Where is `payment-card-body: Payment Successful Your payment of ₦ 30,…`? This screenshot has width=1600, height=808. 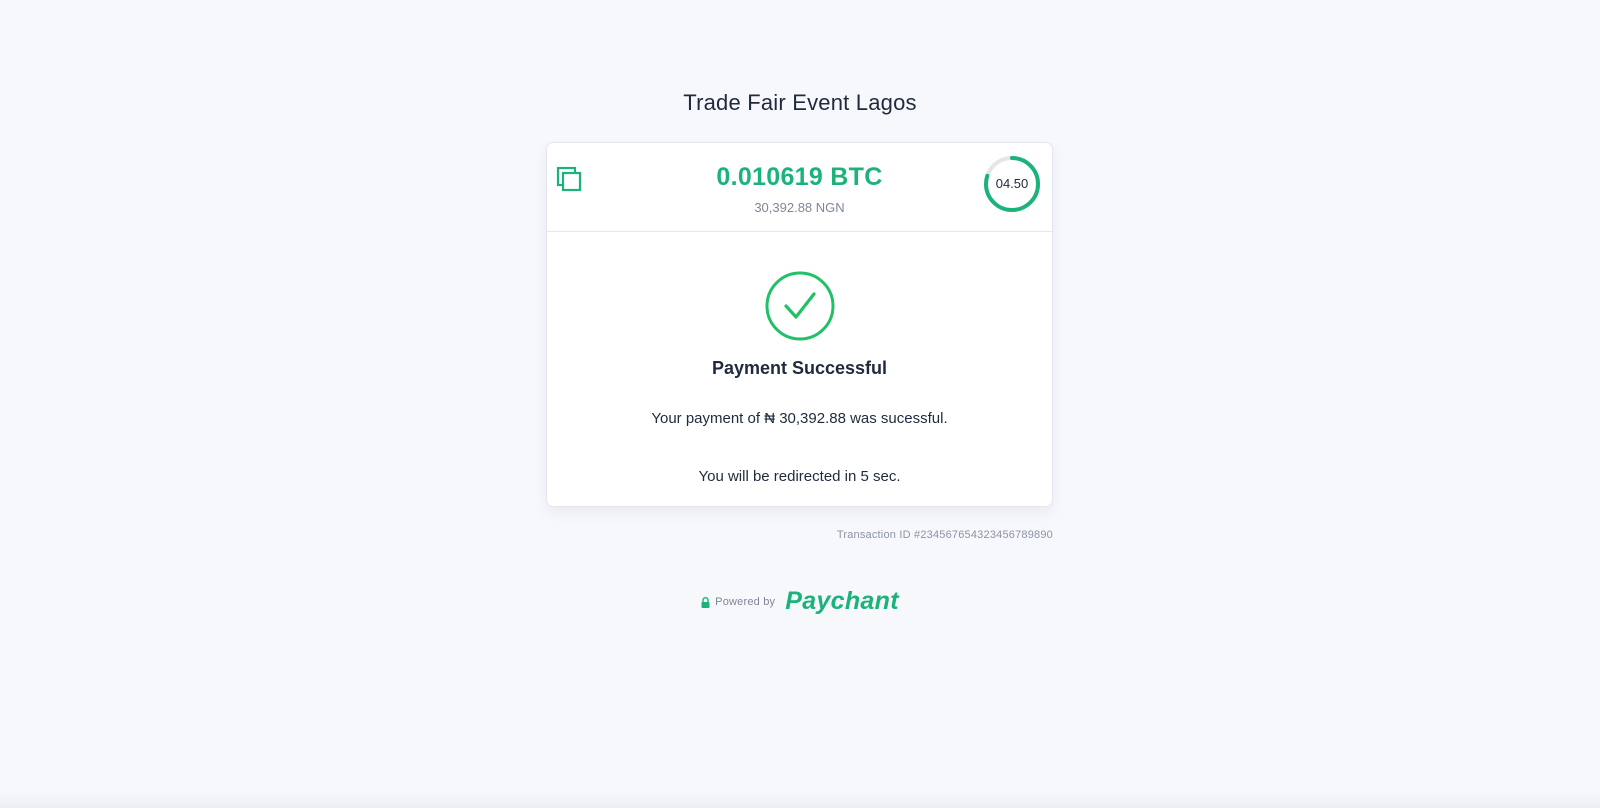
payment-card-body: Payment Successful Your payment of ₦ 30,… is located at coordinates (799, 369).